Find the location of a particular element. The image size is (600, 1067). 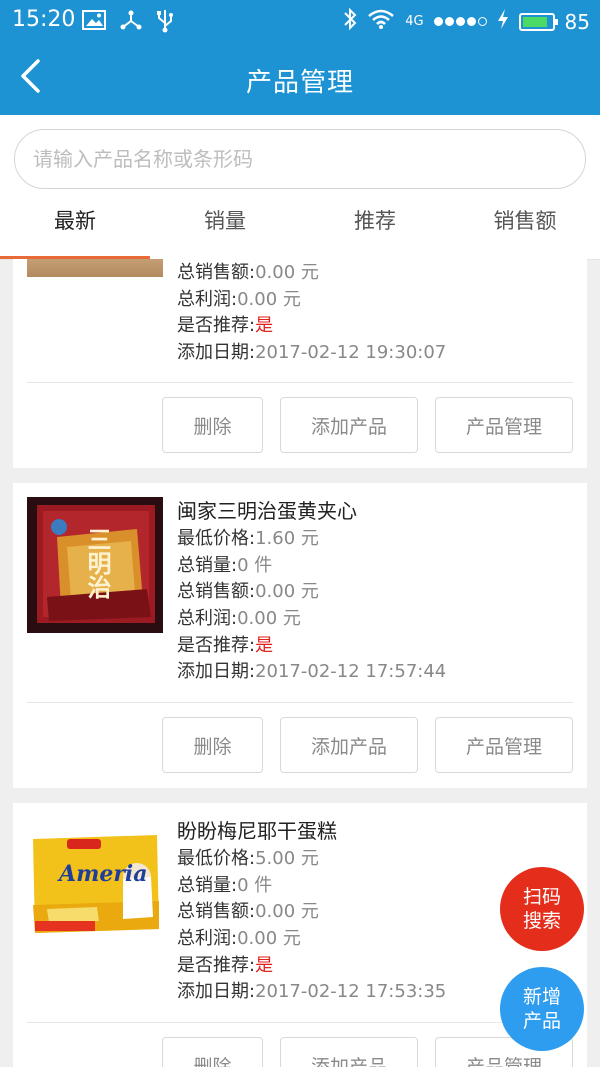

scan-search-label-line1: 扫码 is located at coordinates (541, 897).